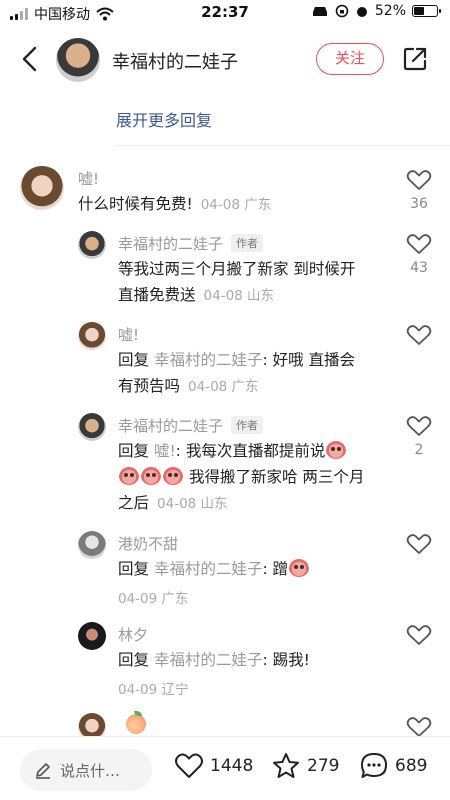 The width and height of the screenshot is (450, 800). I want to click on comment-text: 回复 幸福村的二娃子: 踢我!, so click(255, 660).